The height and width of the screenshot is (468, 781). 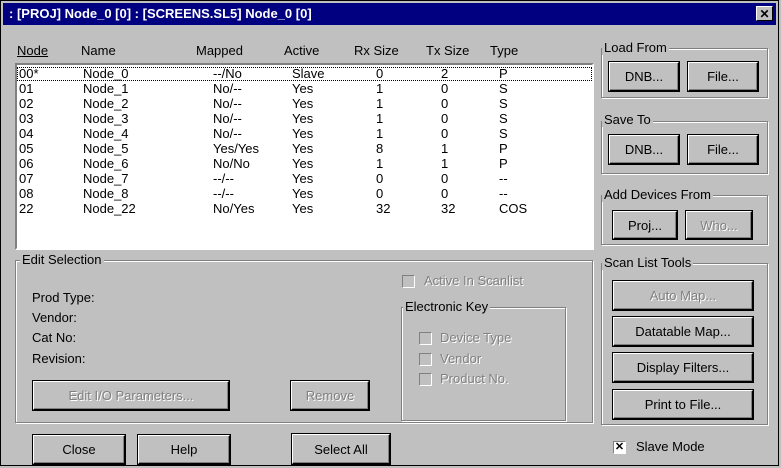 I want to click on table-row: 22 Node_22 No/Yes Yes 32 32 COS, so click(x=304, y=209).